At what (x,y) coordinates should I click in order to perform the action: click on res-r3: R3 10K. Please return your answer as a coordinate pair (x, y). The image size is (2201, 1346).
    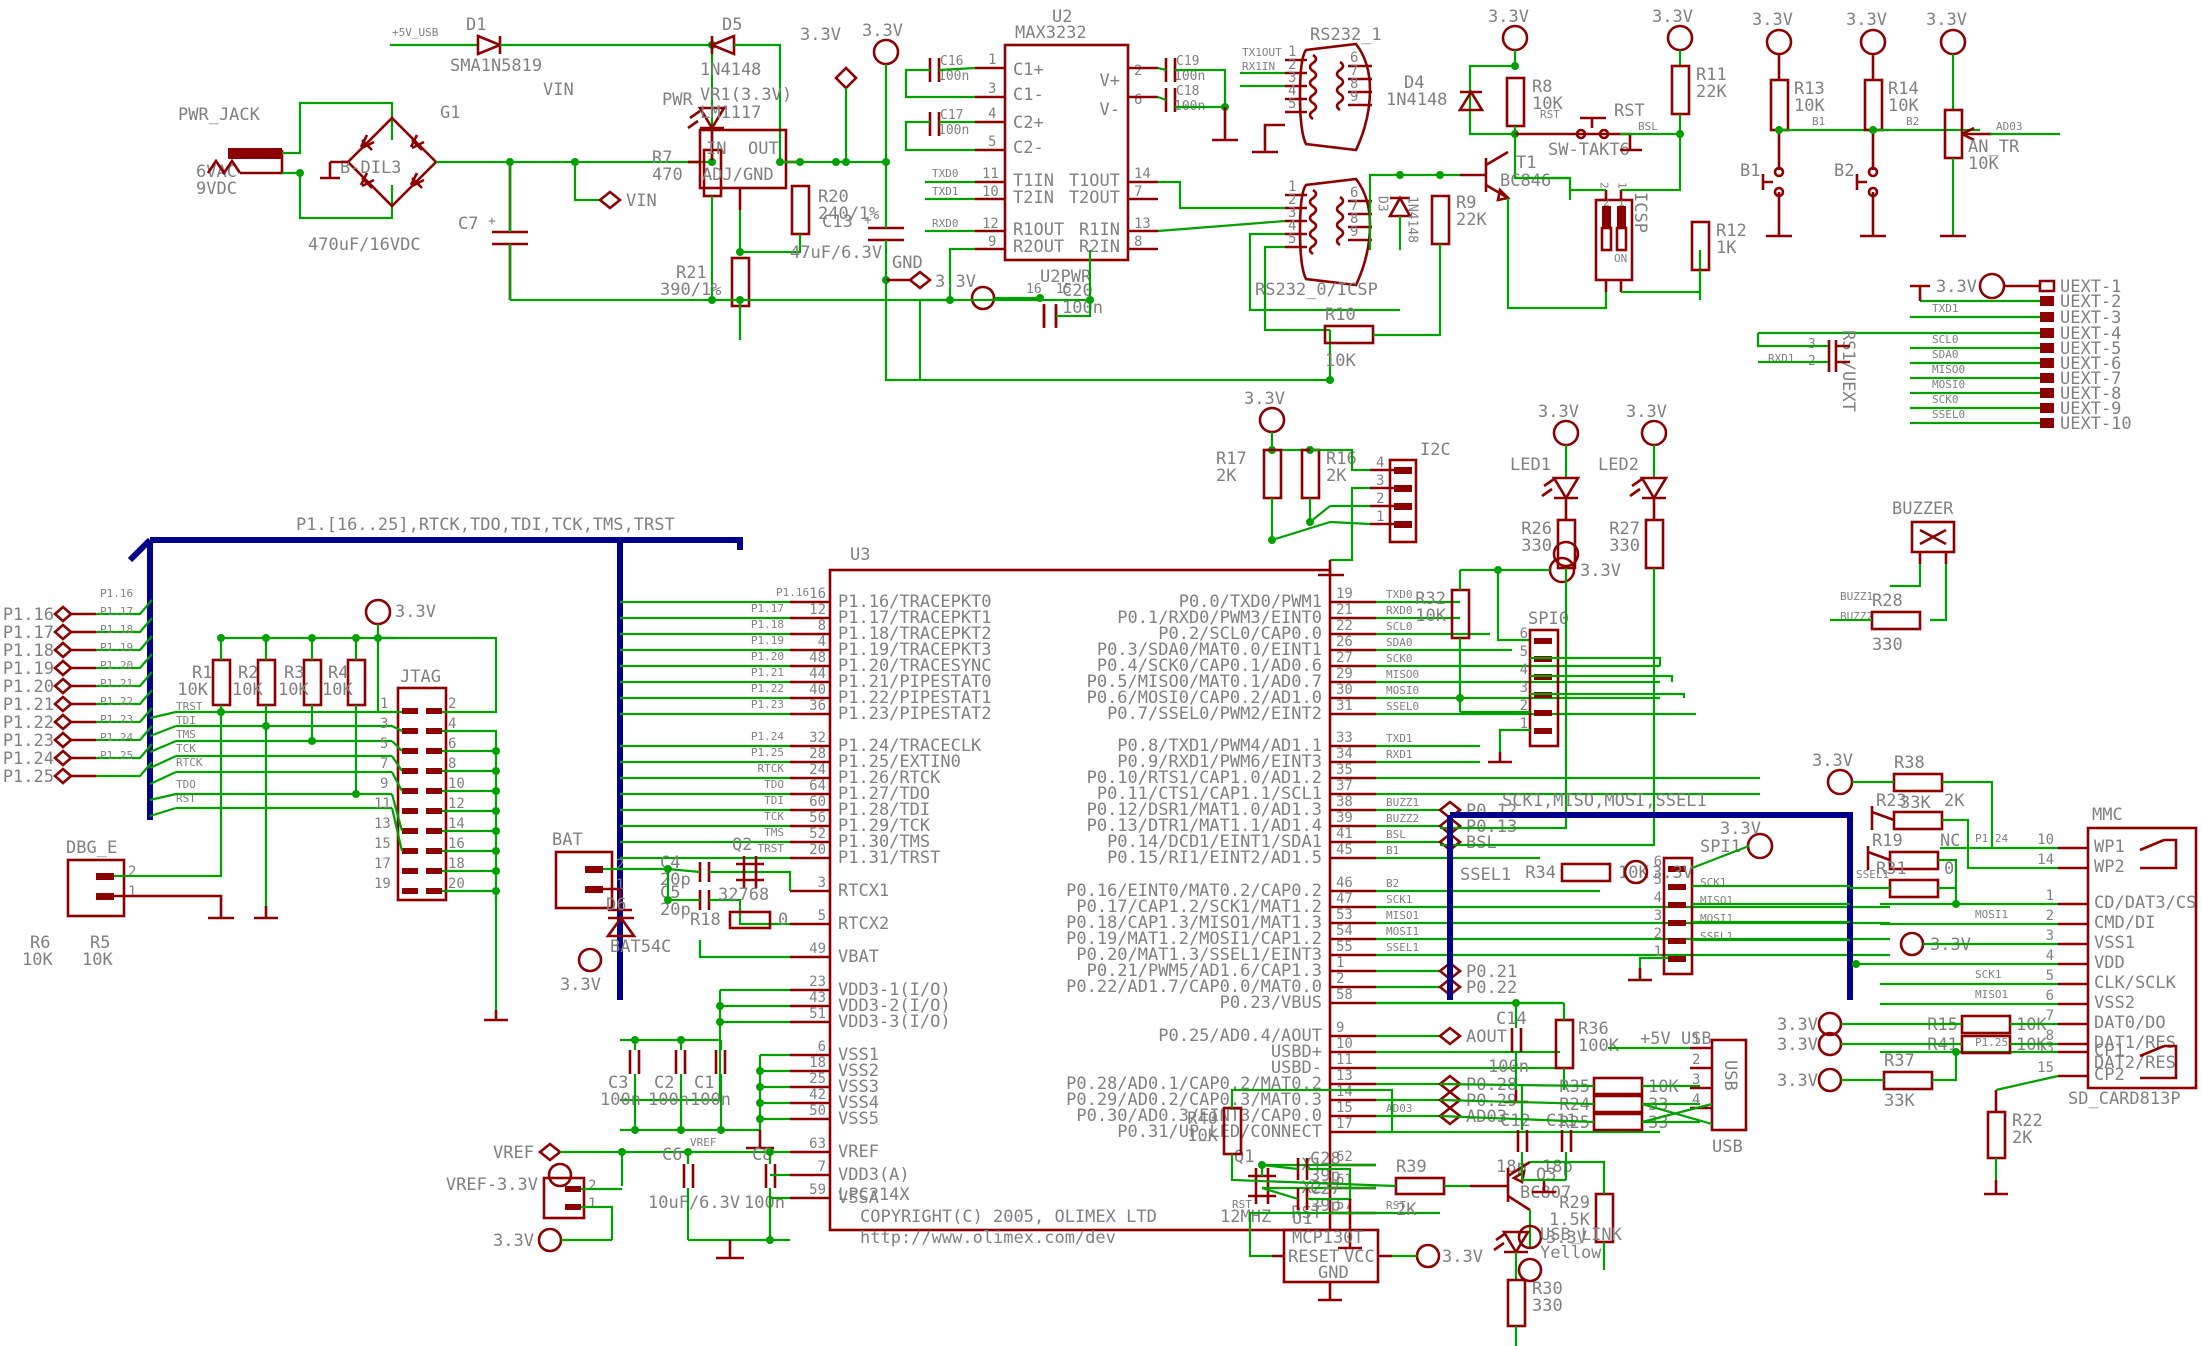
    Looking at the image, I should click on (300, 682).